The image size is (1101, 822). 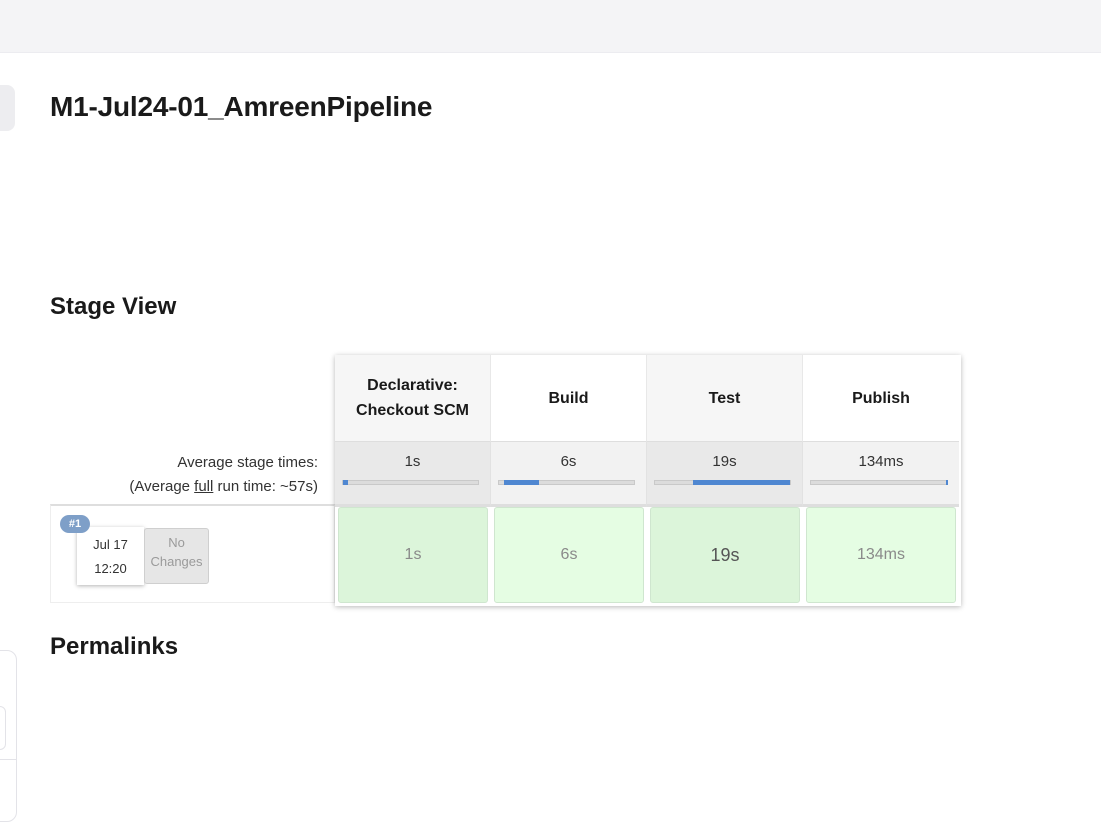 What do you see at coordinates (113, 306) in the screenshot?
I see `stage-view-heading: Stage View` at bounding box center [113, 306].